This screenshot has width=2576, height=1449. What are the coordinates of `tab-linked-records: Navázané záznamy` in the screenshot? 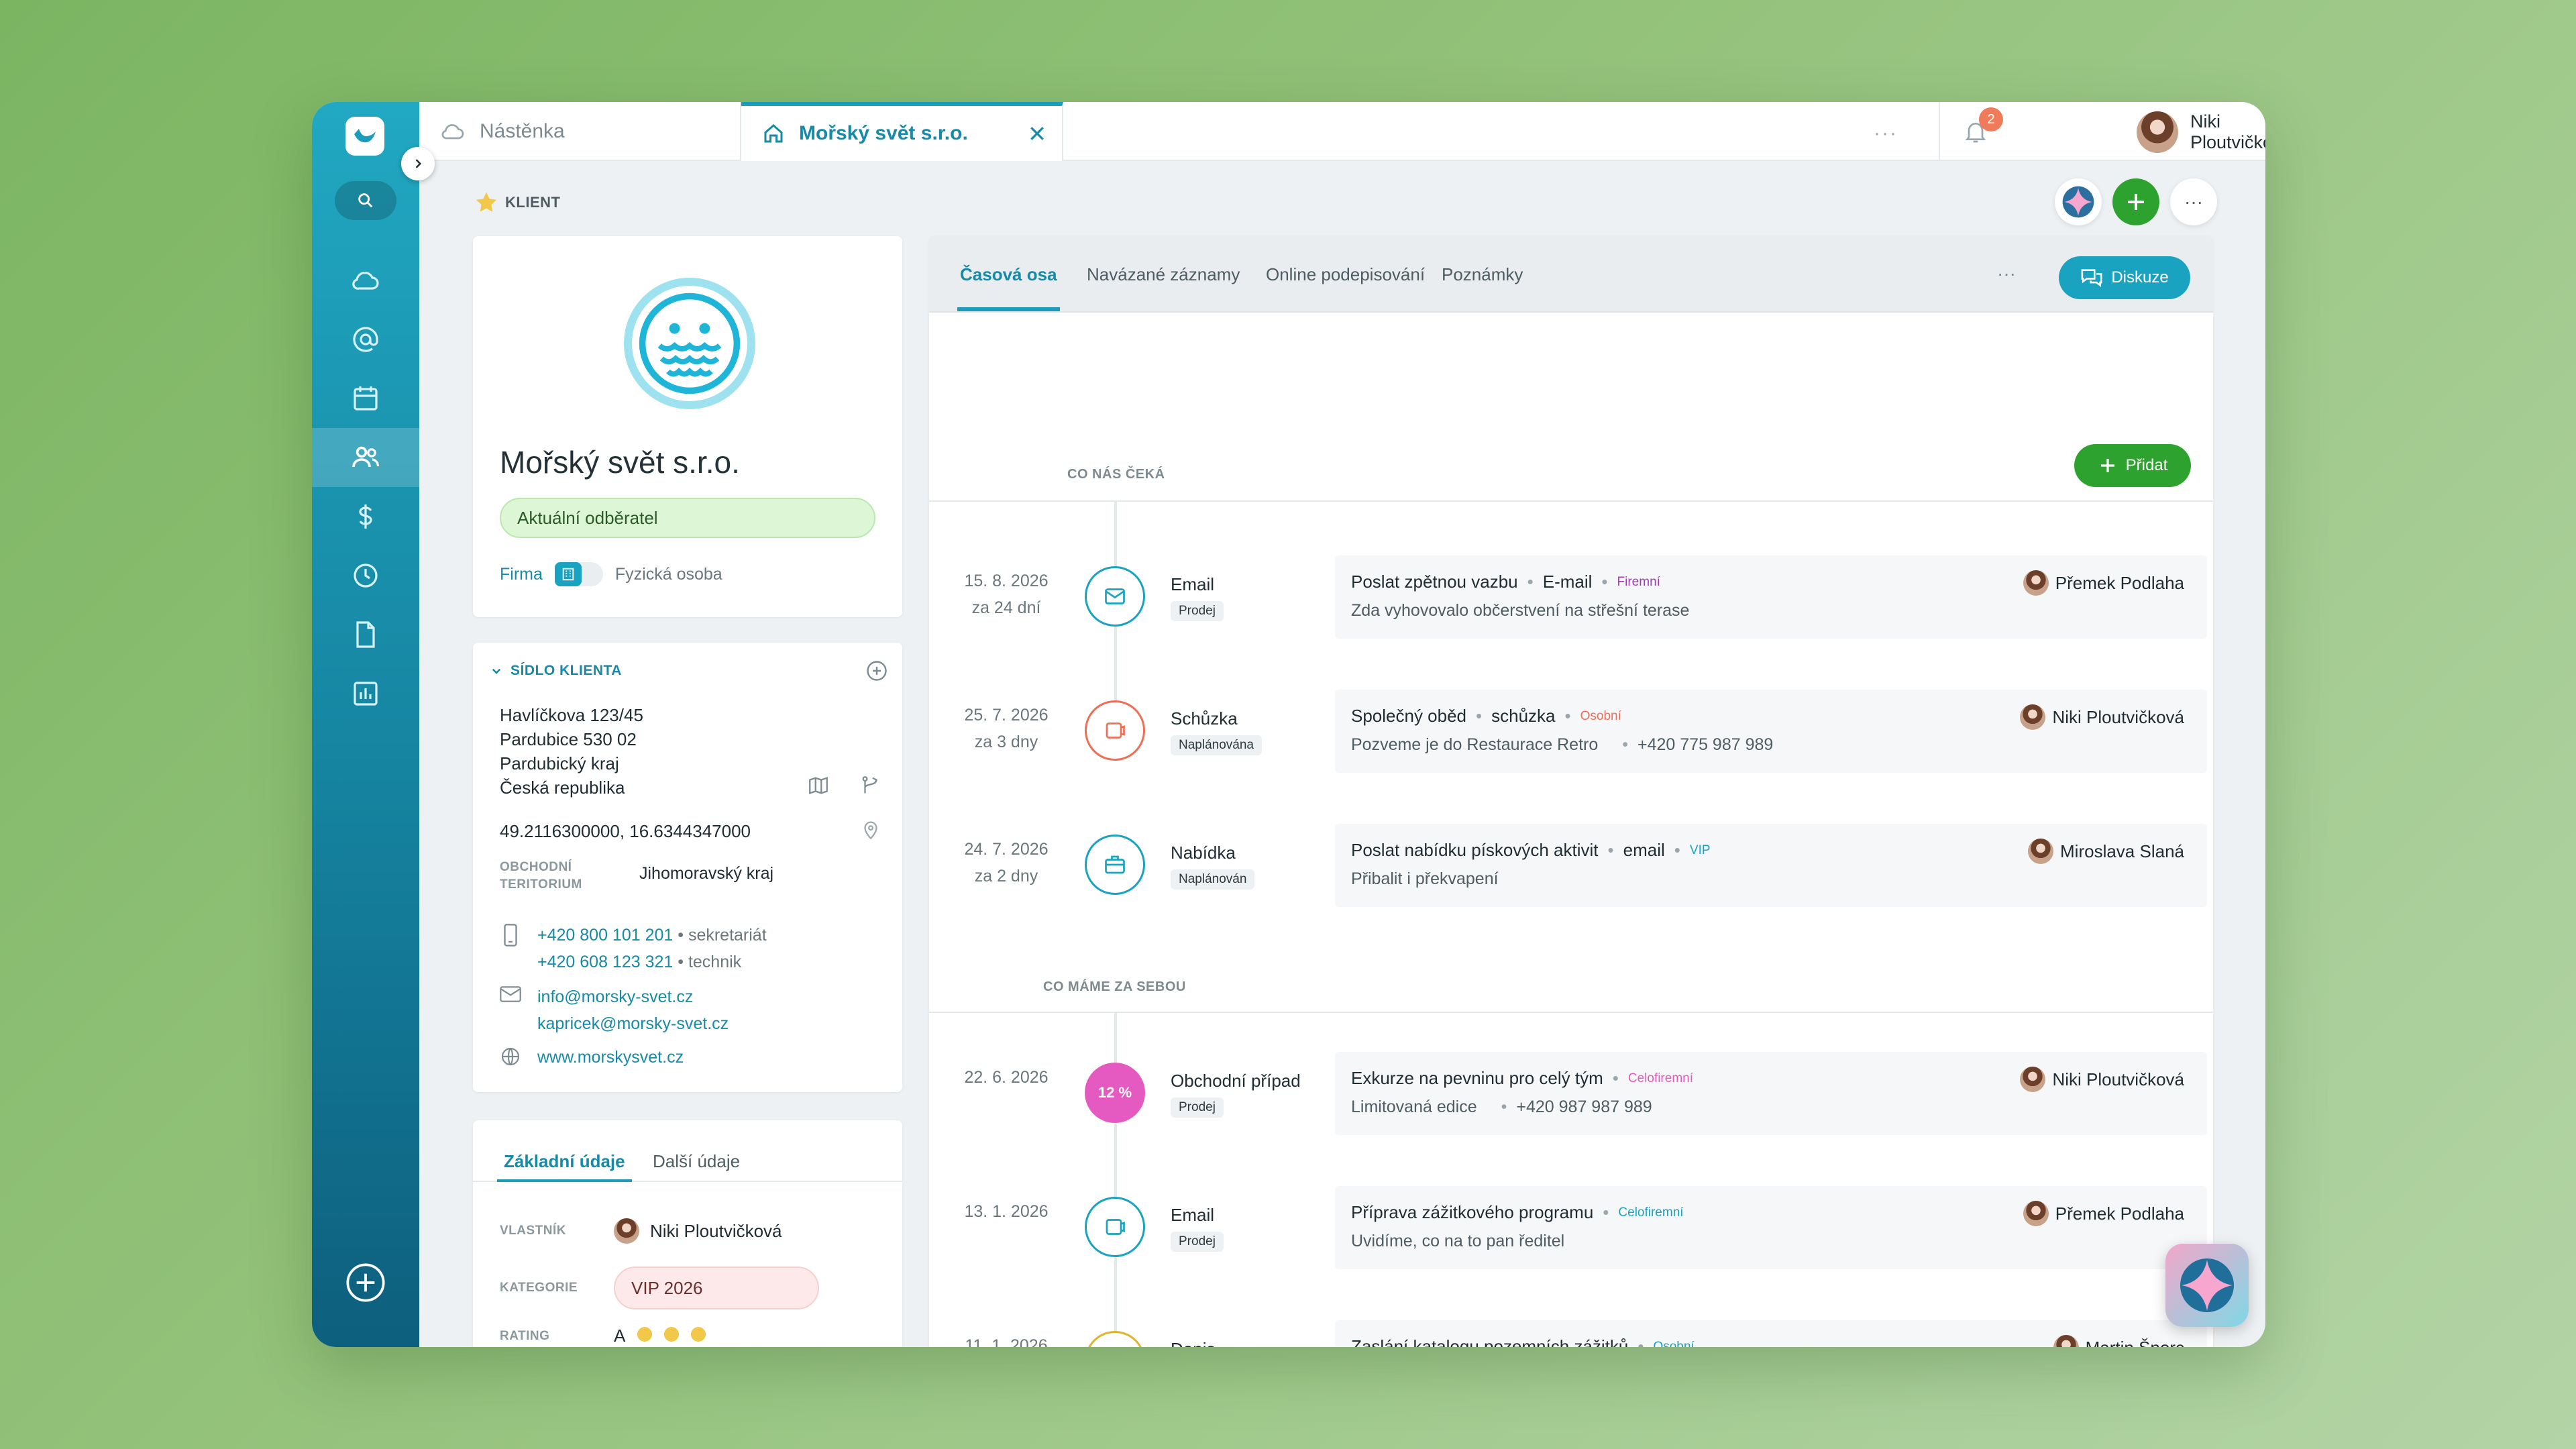 It's located at (1163, 274).